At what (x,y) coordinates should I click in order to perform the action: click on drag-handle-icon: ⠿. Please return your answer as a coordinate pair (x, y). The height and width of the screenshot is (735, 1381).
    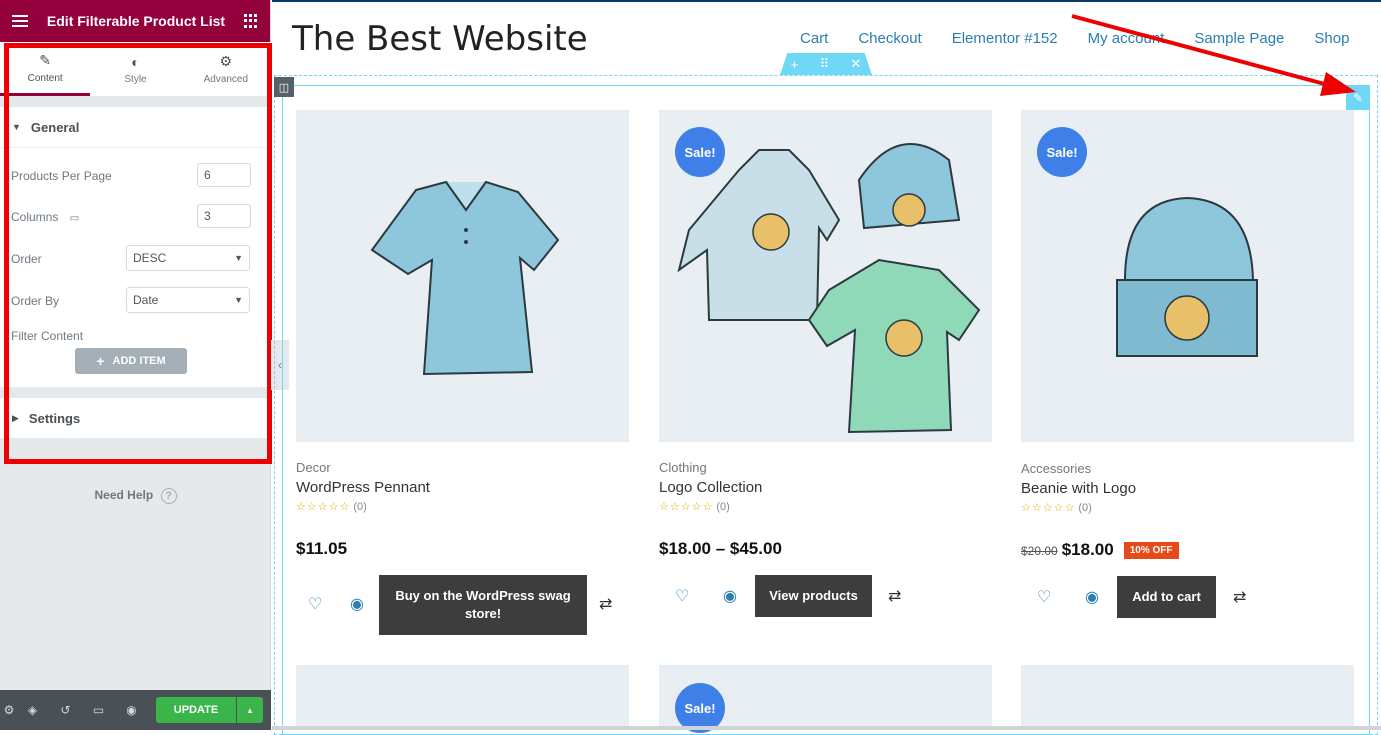
    Looking at the image, I should click on (825, 64).